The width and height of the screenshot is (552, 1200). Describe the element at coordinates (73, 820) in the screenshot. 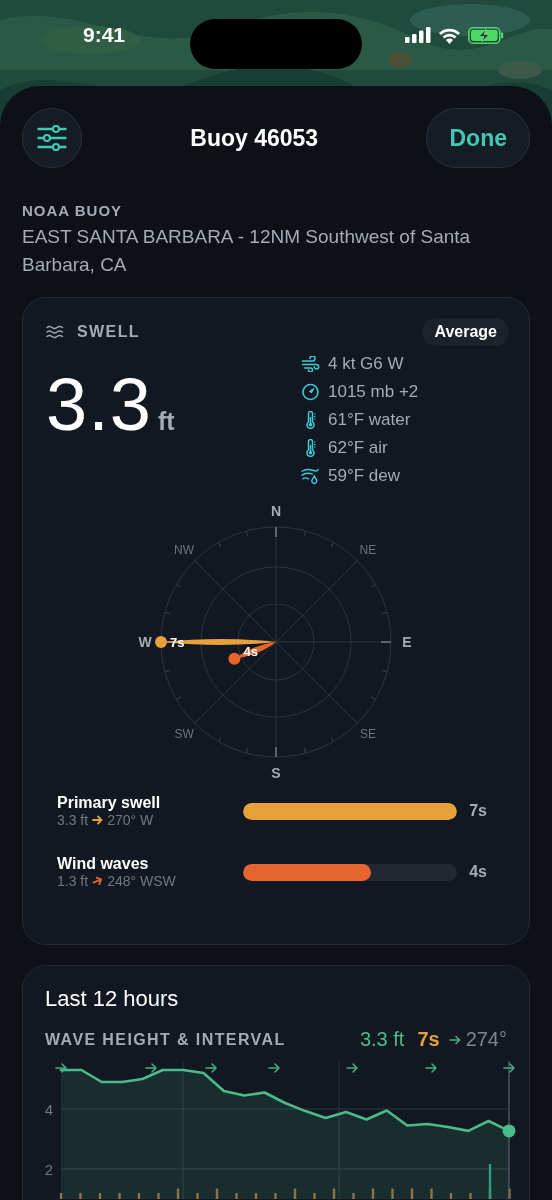

I see `component-height: 3.3 ft` at that location.